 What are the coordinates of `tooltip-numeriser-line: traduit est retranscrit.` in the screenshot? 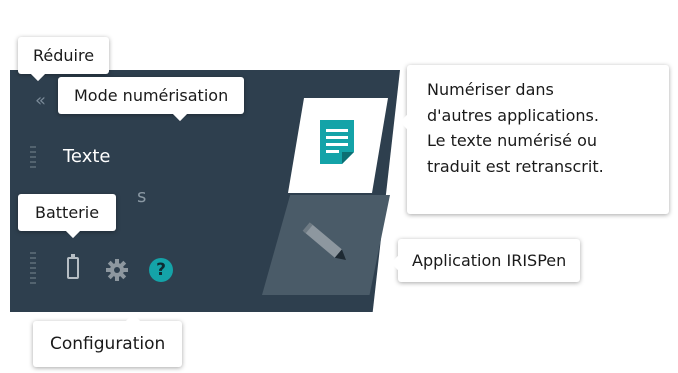 It's located at (515, 166).